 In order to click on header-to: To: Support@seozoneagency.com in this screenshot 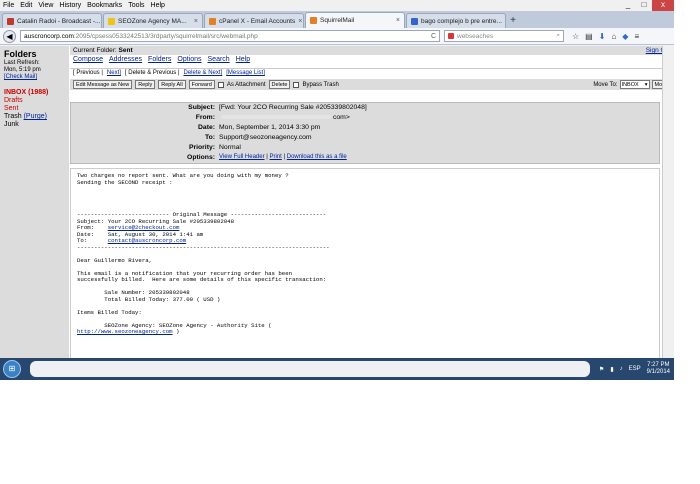, I will do `click(258, 137)`.